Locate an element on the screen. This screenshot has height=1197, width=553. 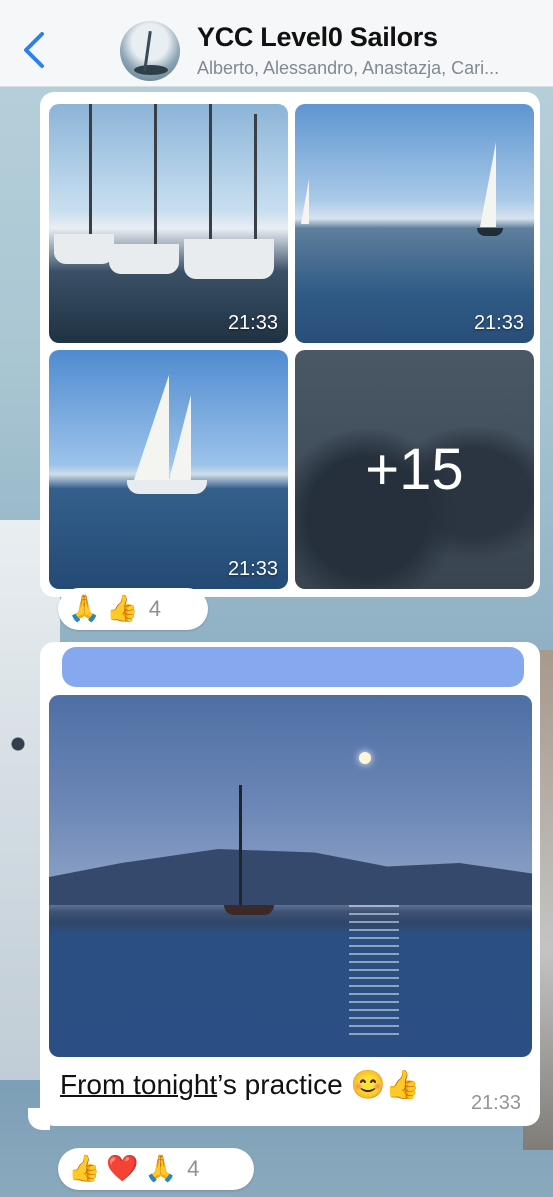
caption-text: ’s practice 😊👍 is located at coordinates (319, 1084).